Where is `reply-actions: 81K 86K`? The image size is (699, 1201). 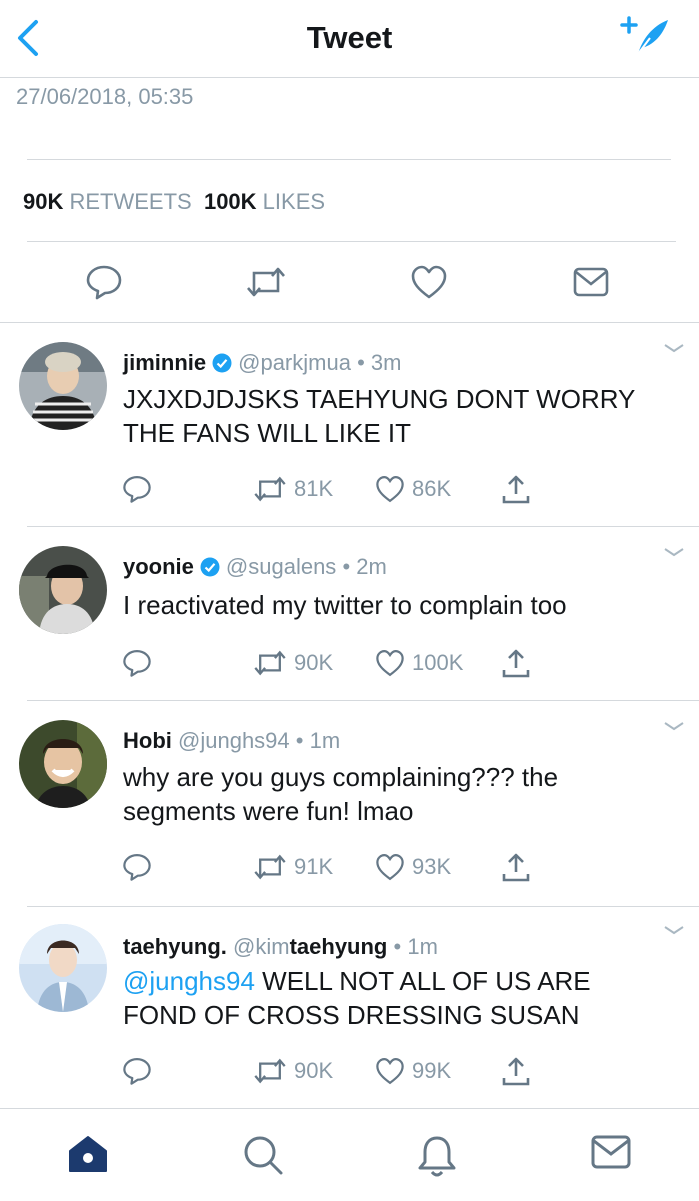 reply-actions: 81K 86K is located at coordinates (349, 489).